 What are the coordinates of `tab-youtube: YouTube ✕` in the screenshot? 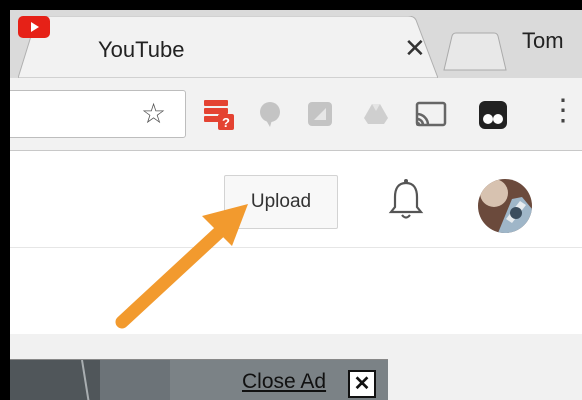 It's located at (228, 47).